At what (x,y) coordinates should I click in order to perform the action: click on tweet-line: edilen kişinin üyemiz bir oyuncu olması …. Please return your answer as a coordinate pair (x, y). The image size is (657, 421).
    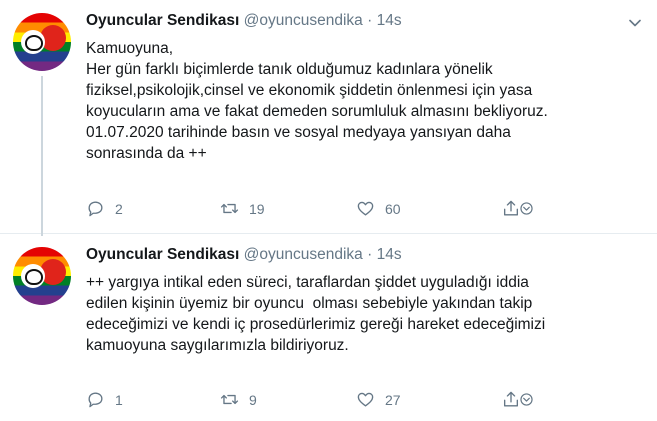
    Looking at the image, I should click on (309, 303).